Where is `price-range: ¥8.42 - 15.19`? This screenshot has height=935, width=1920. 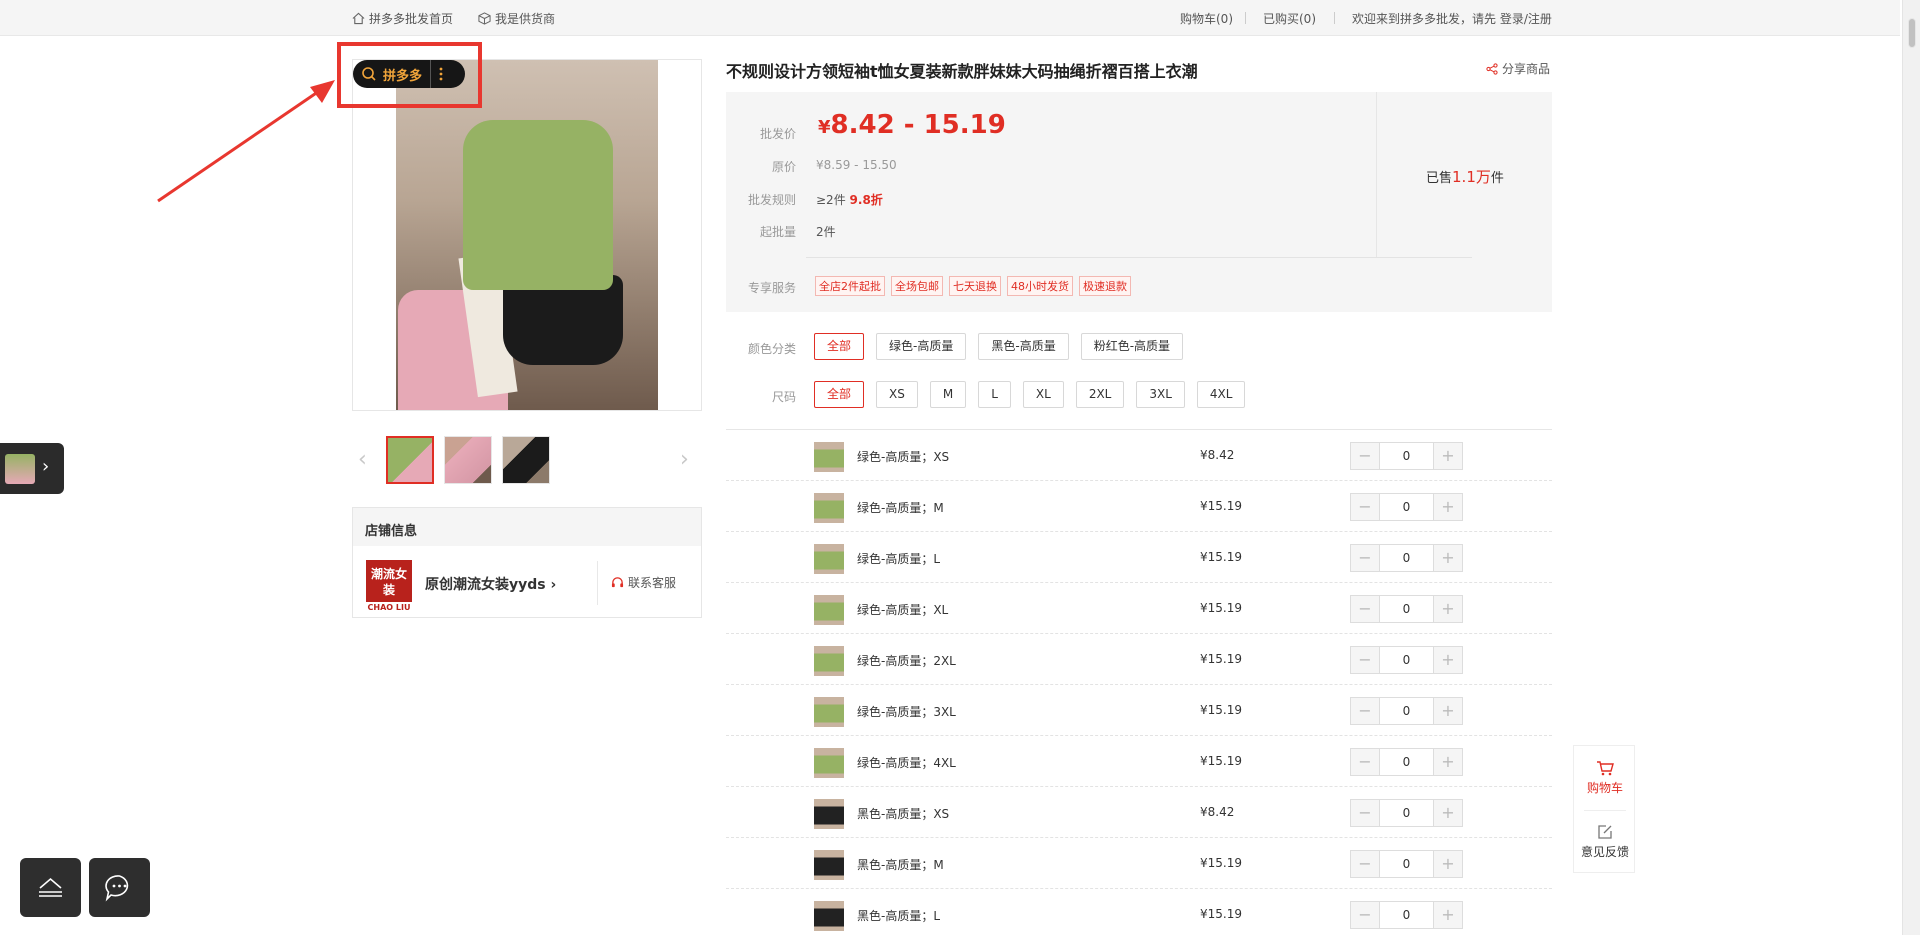
price-range: ¥8.42 - 15.19 is located at coordinates (912, 125).